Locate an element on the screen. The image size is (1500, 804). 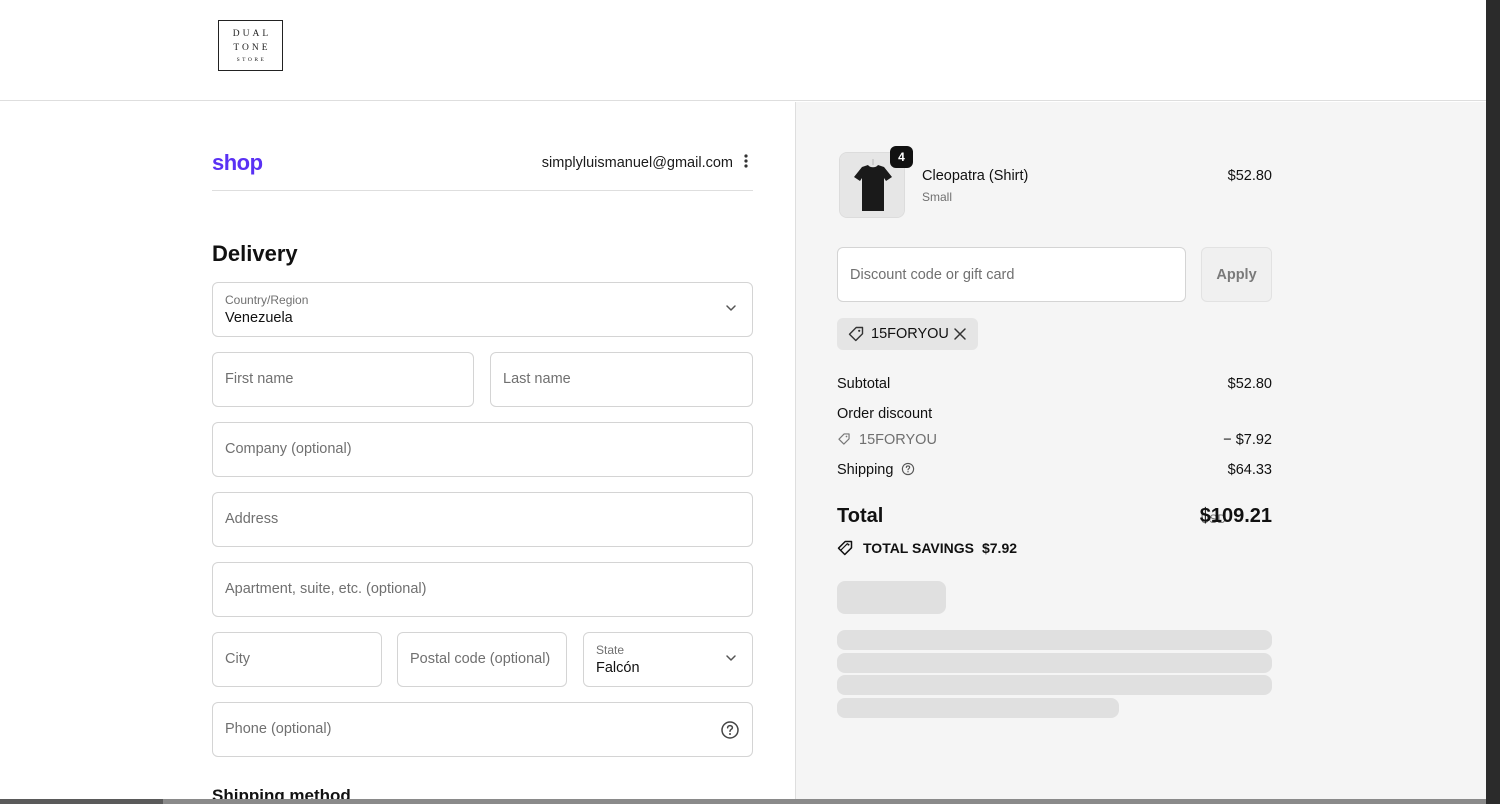
kebab-icon is located at coordinates (746, 163).